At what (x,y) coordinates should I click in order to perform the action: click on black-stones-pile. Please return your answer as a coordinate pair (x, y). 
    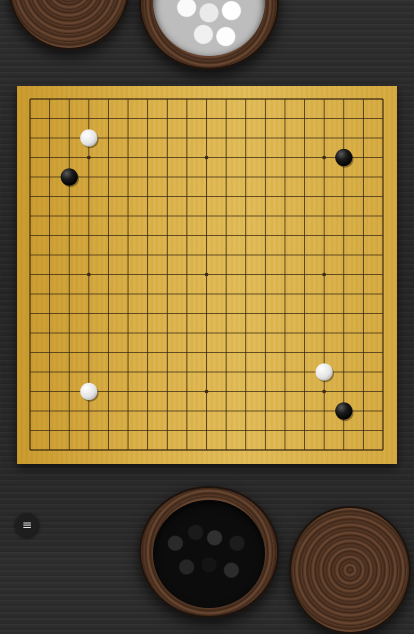
    Looking at the image, I should click on (209, 554).